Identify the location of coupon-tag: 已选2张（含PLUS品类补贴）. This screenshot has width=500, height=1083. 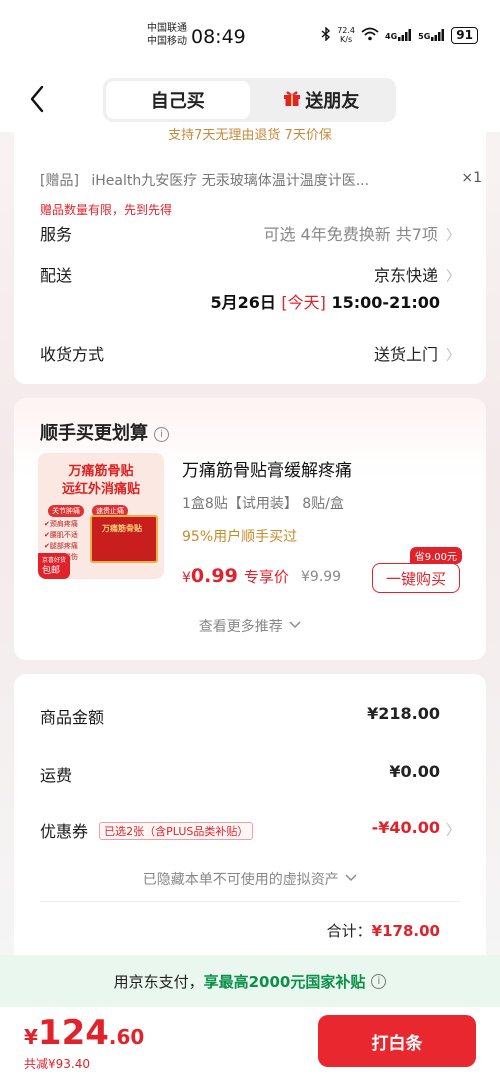
(176, 831).